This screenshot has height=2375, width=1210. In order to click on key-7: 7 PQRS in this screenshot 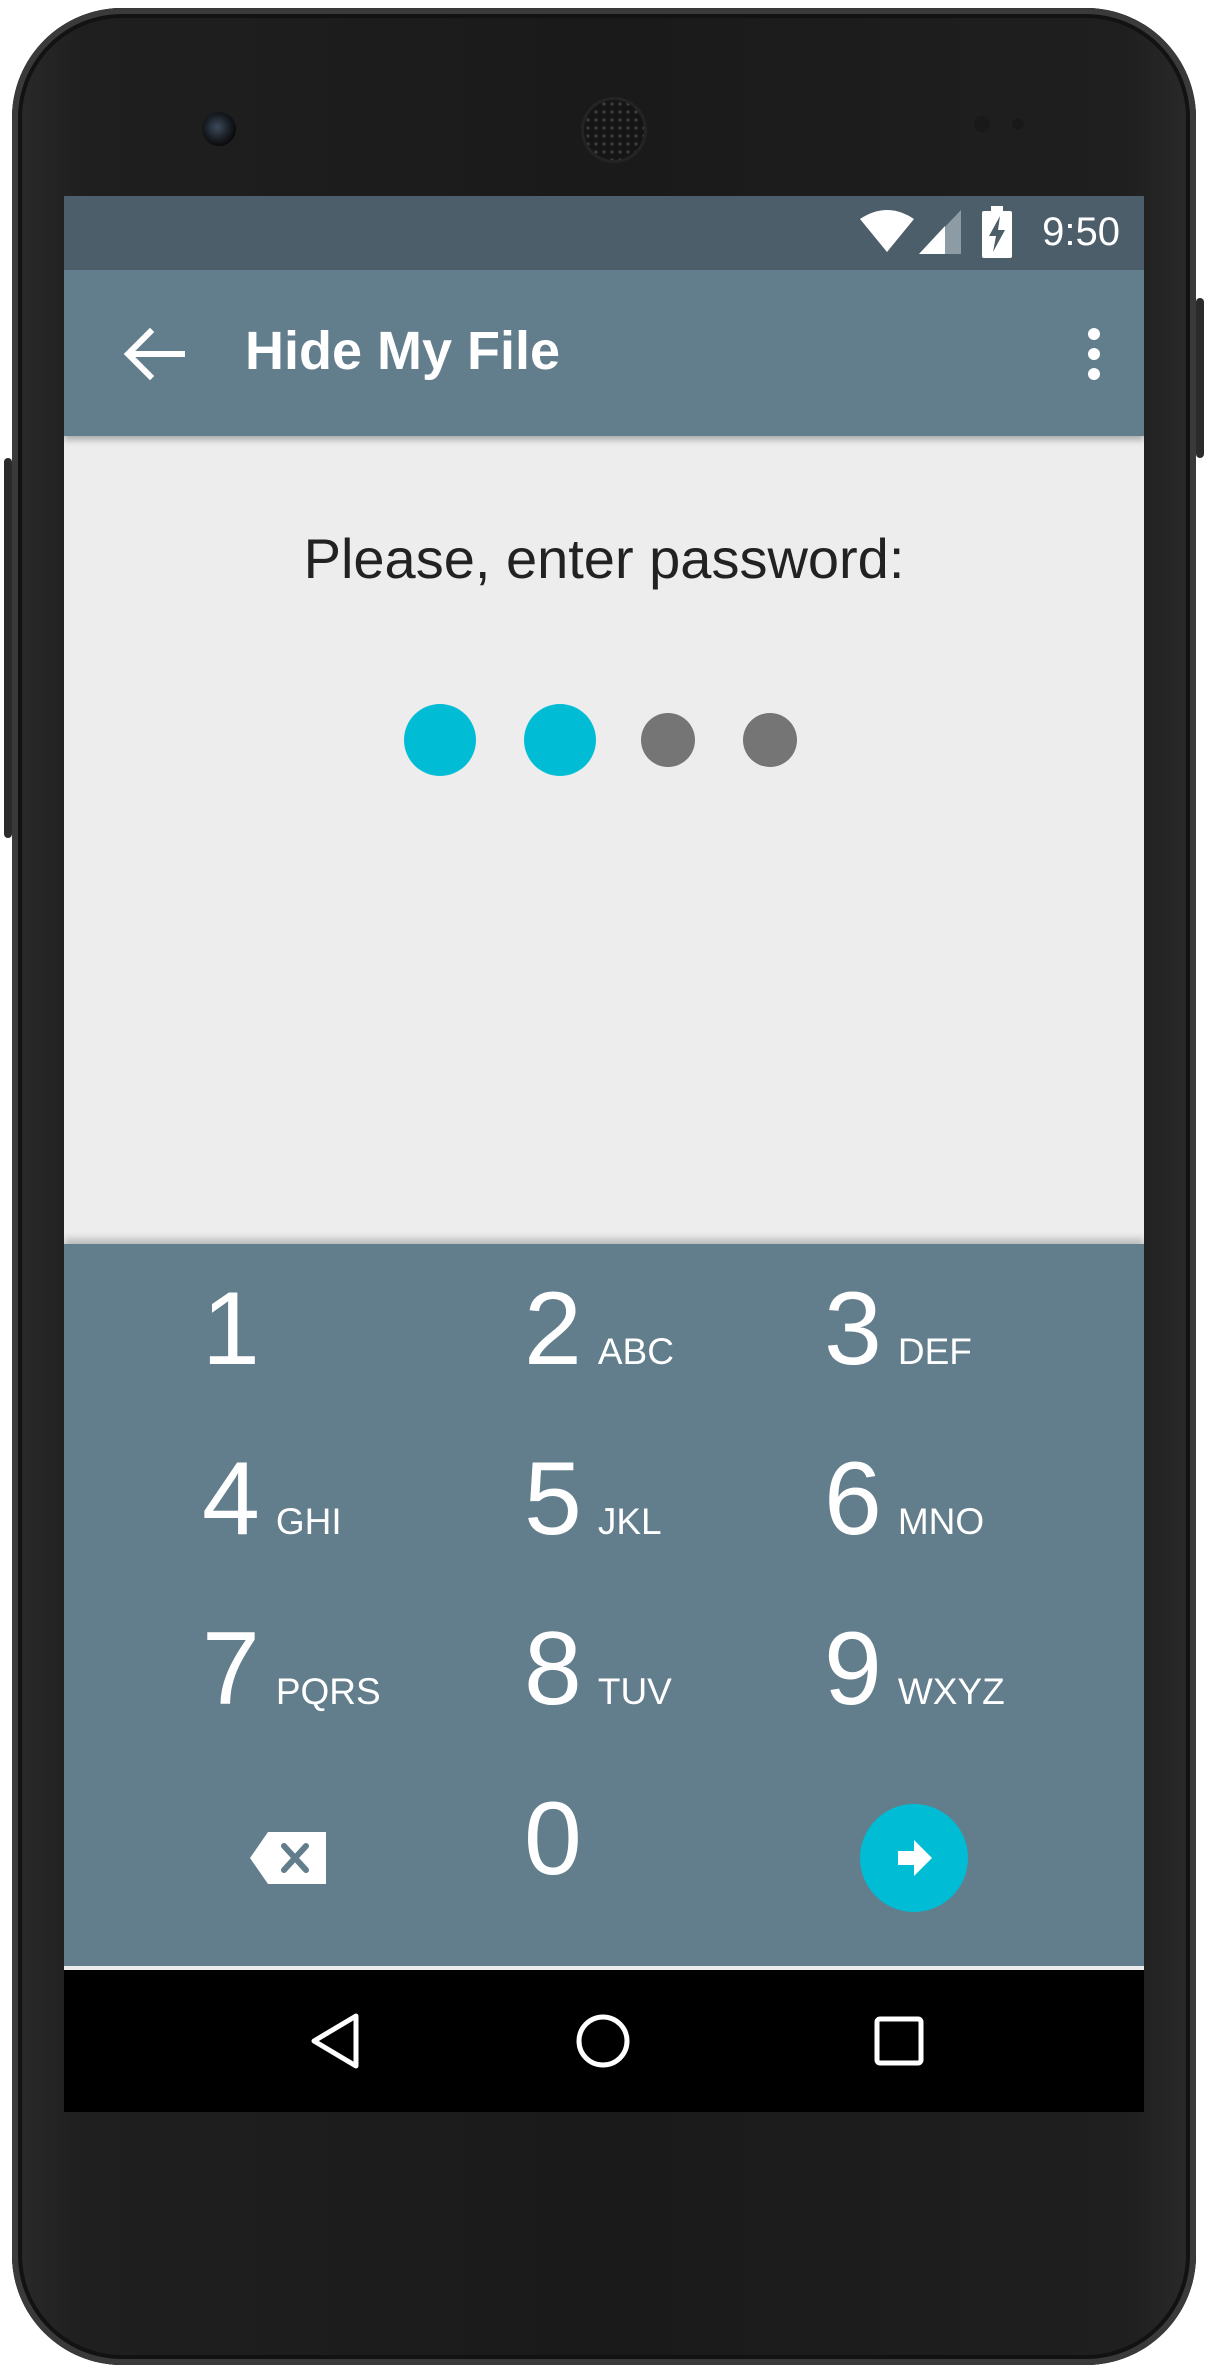, I will do `click(291, 1669)`.